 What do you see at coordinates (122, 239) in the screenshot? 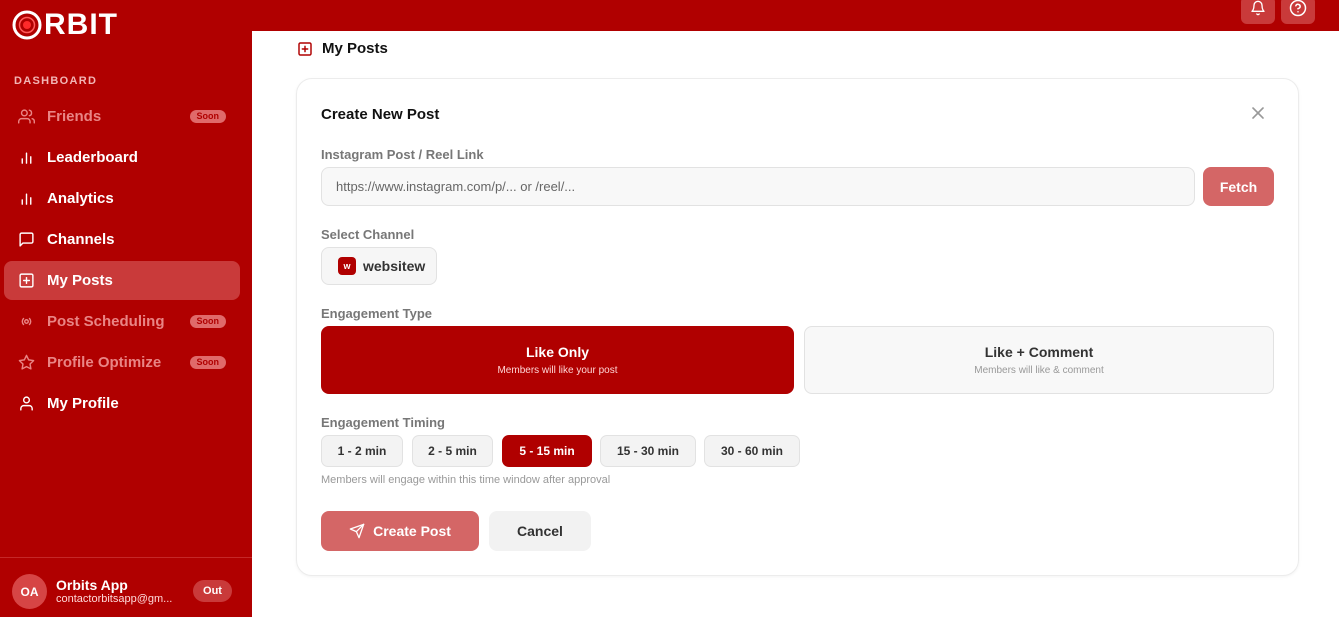
I see `sidebar-item-channels: Channels` at bounding box center [122, 239].